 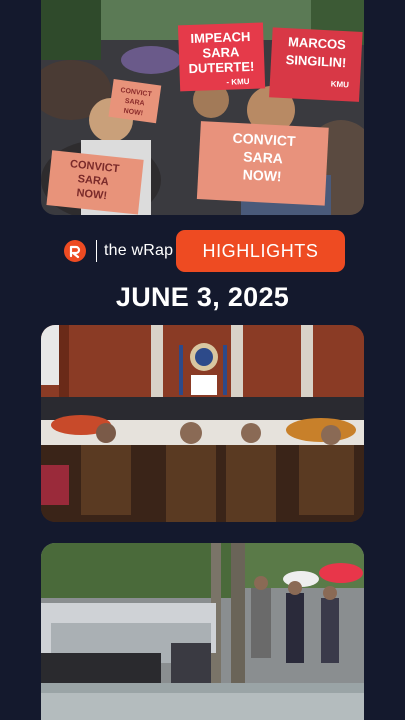 What do you see at coordinates (317, 43) in the screenshot?
I see `sign-marcos-line1: MARCOS` at bounding box center [317, 43].